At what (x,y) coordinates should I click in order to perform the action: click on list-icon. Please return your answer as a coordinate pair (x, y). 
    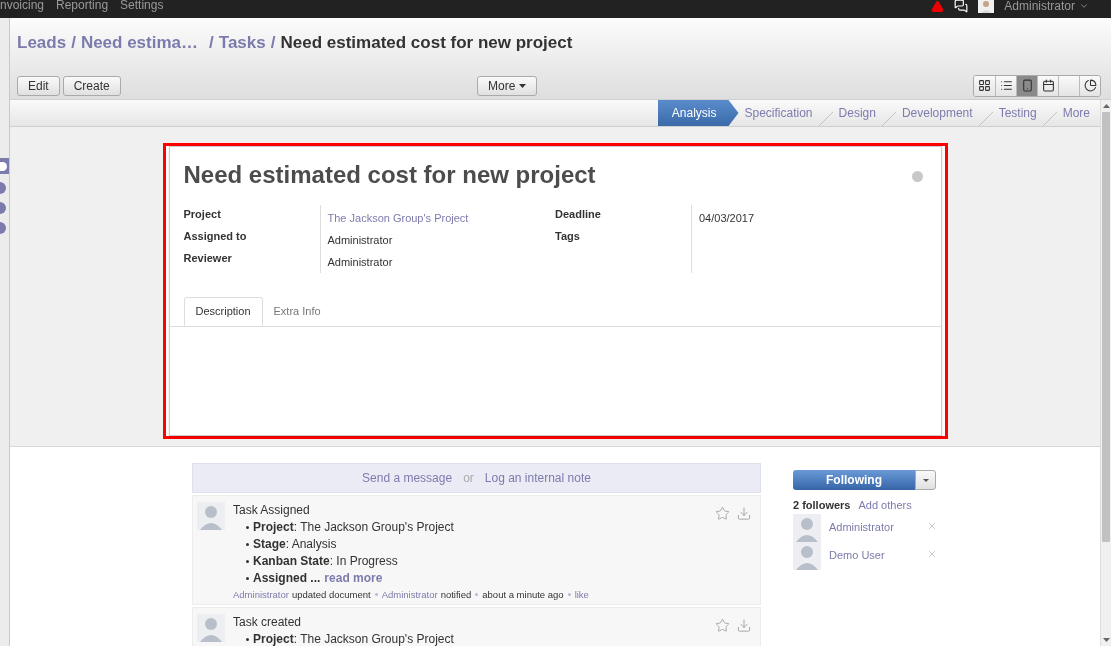
    Looking at the image, I should click on (1006, 85).